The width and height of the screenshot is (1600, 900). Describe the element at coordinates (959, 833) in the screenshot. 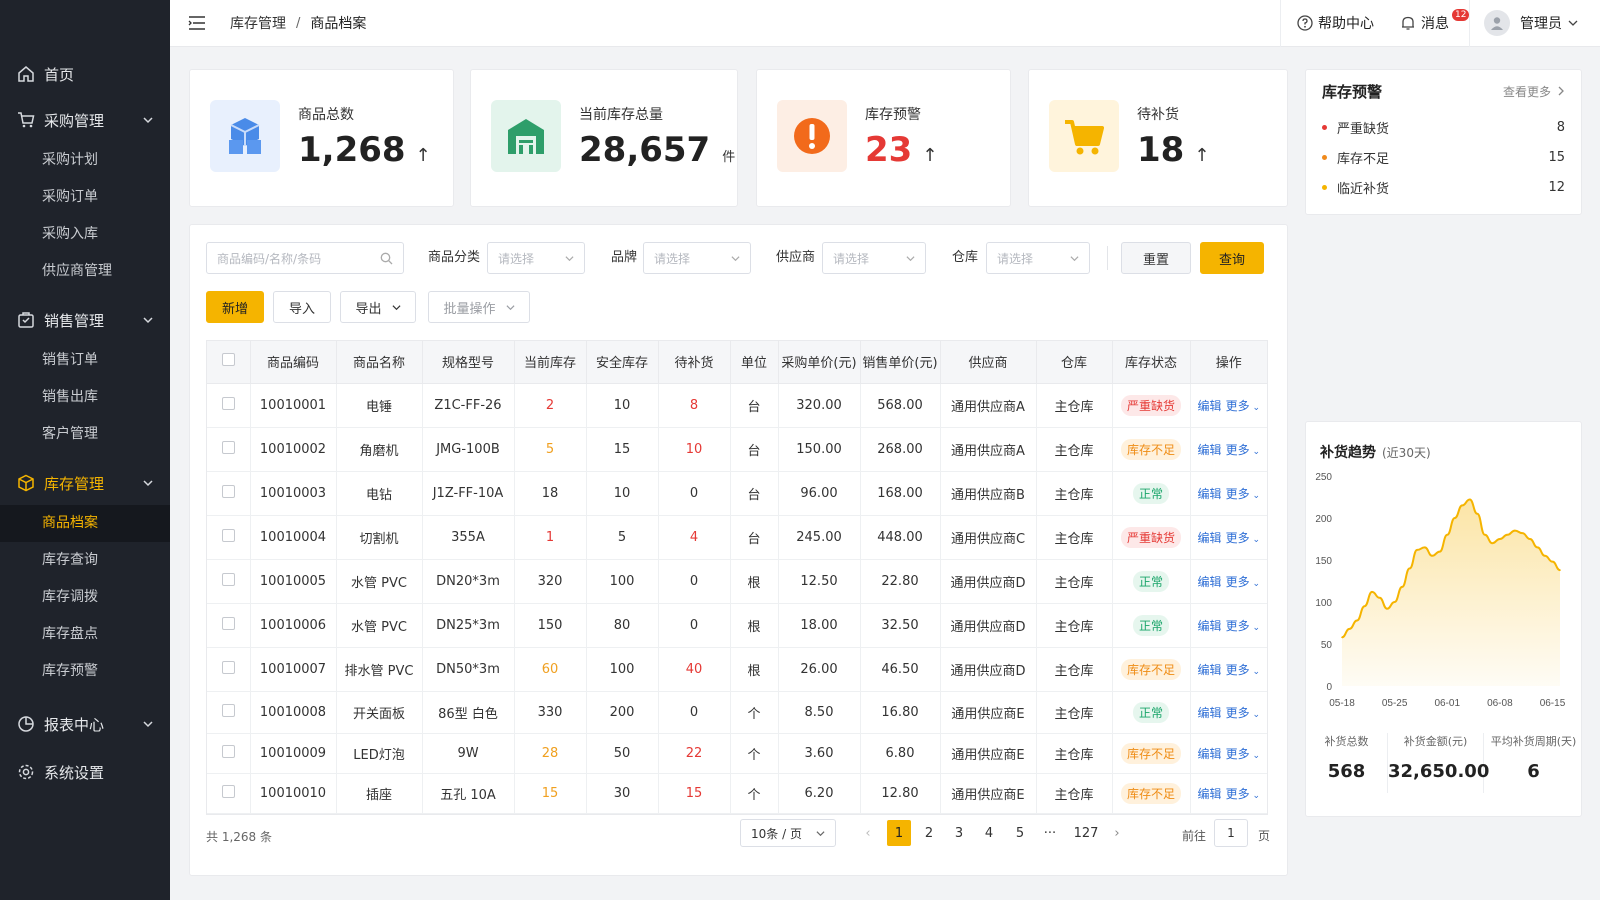

I see `page-button: 3` at that location.